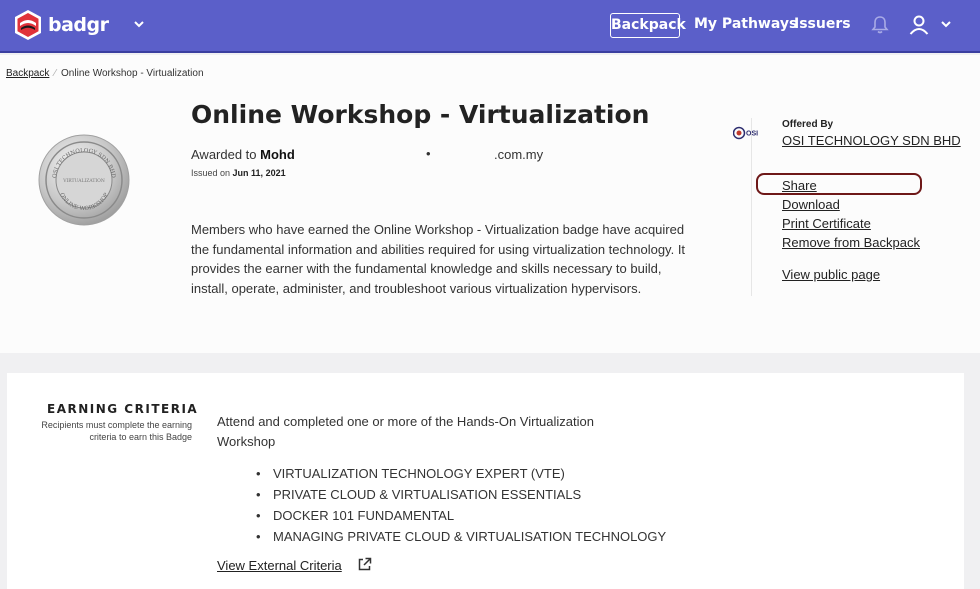  Describe the element at coordinates (461, 473) in the screenshot. I see `list-item: VIRTUALIZATION TECHNOLOGY EXPERT (VTE)` at that location.